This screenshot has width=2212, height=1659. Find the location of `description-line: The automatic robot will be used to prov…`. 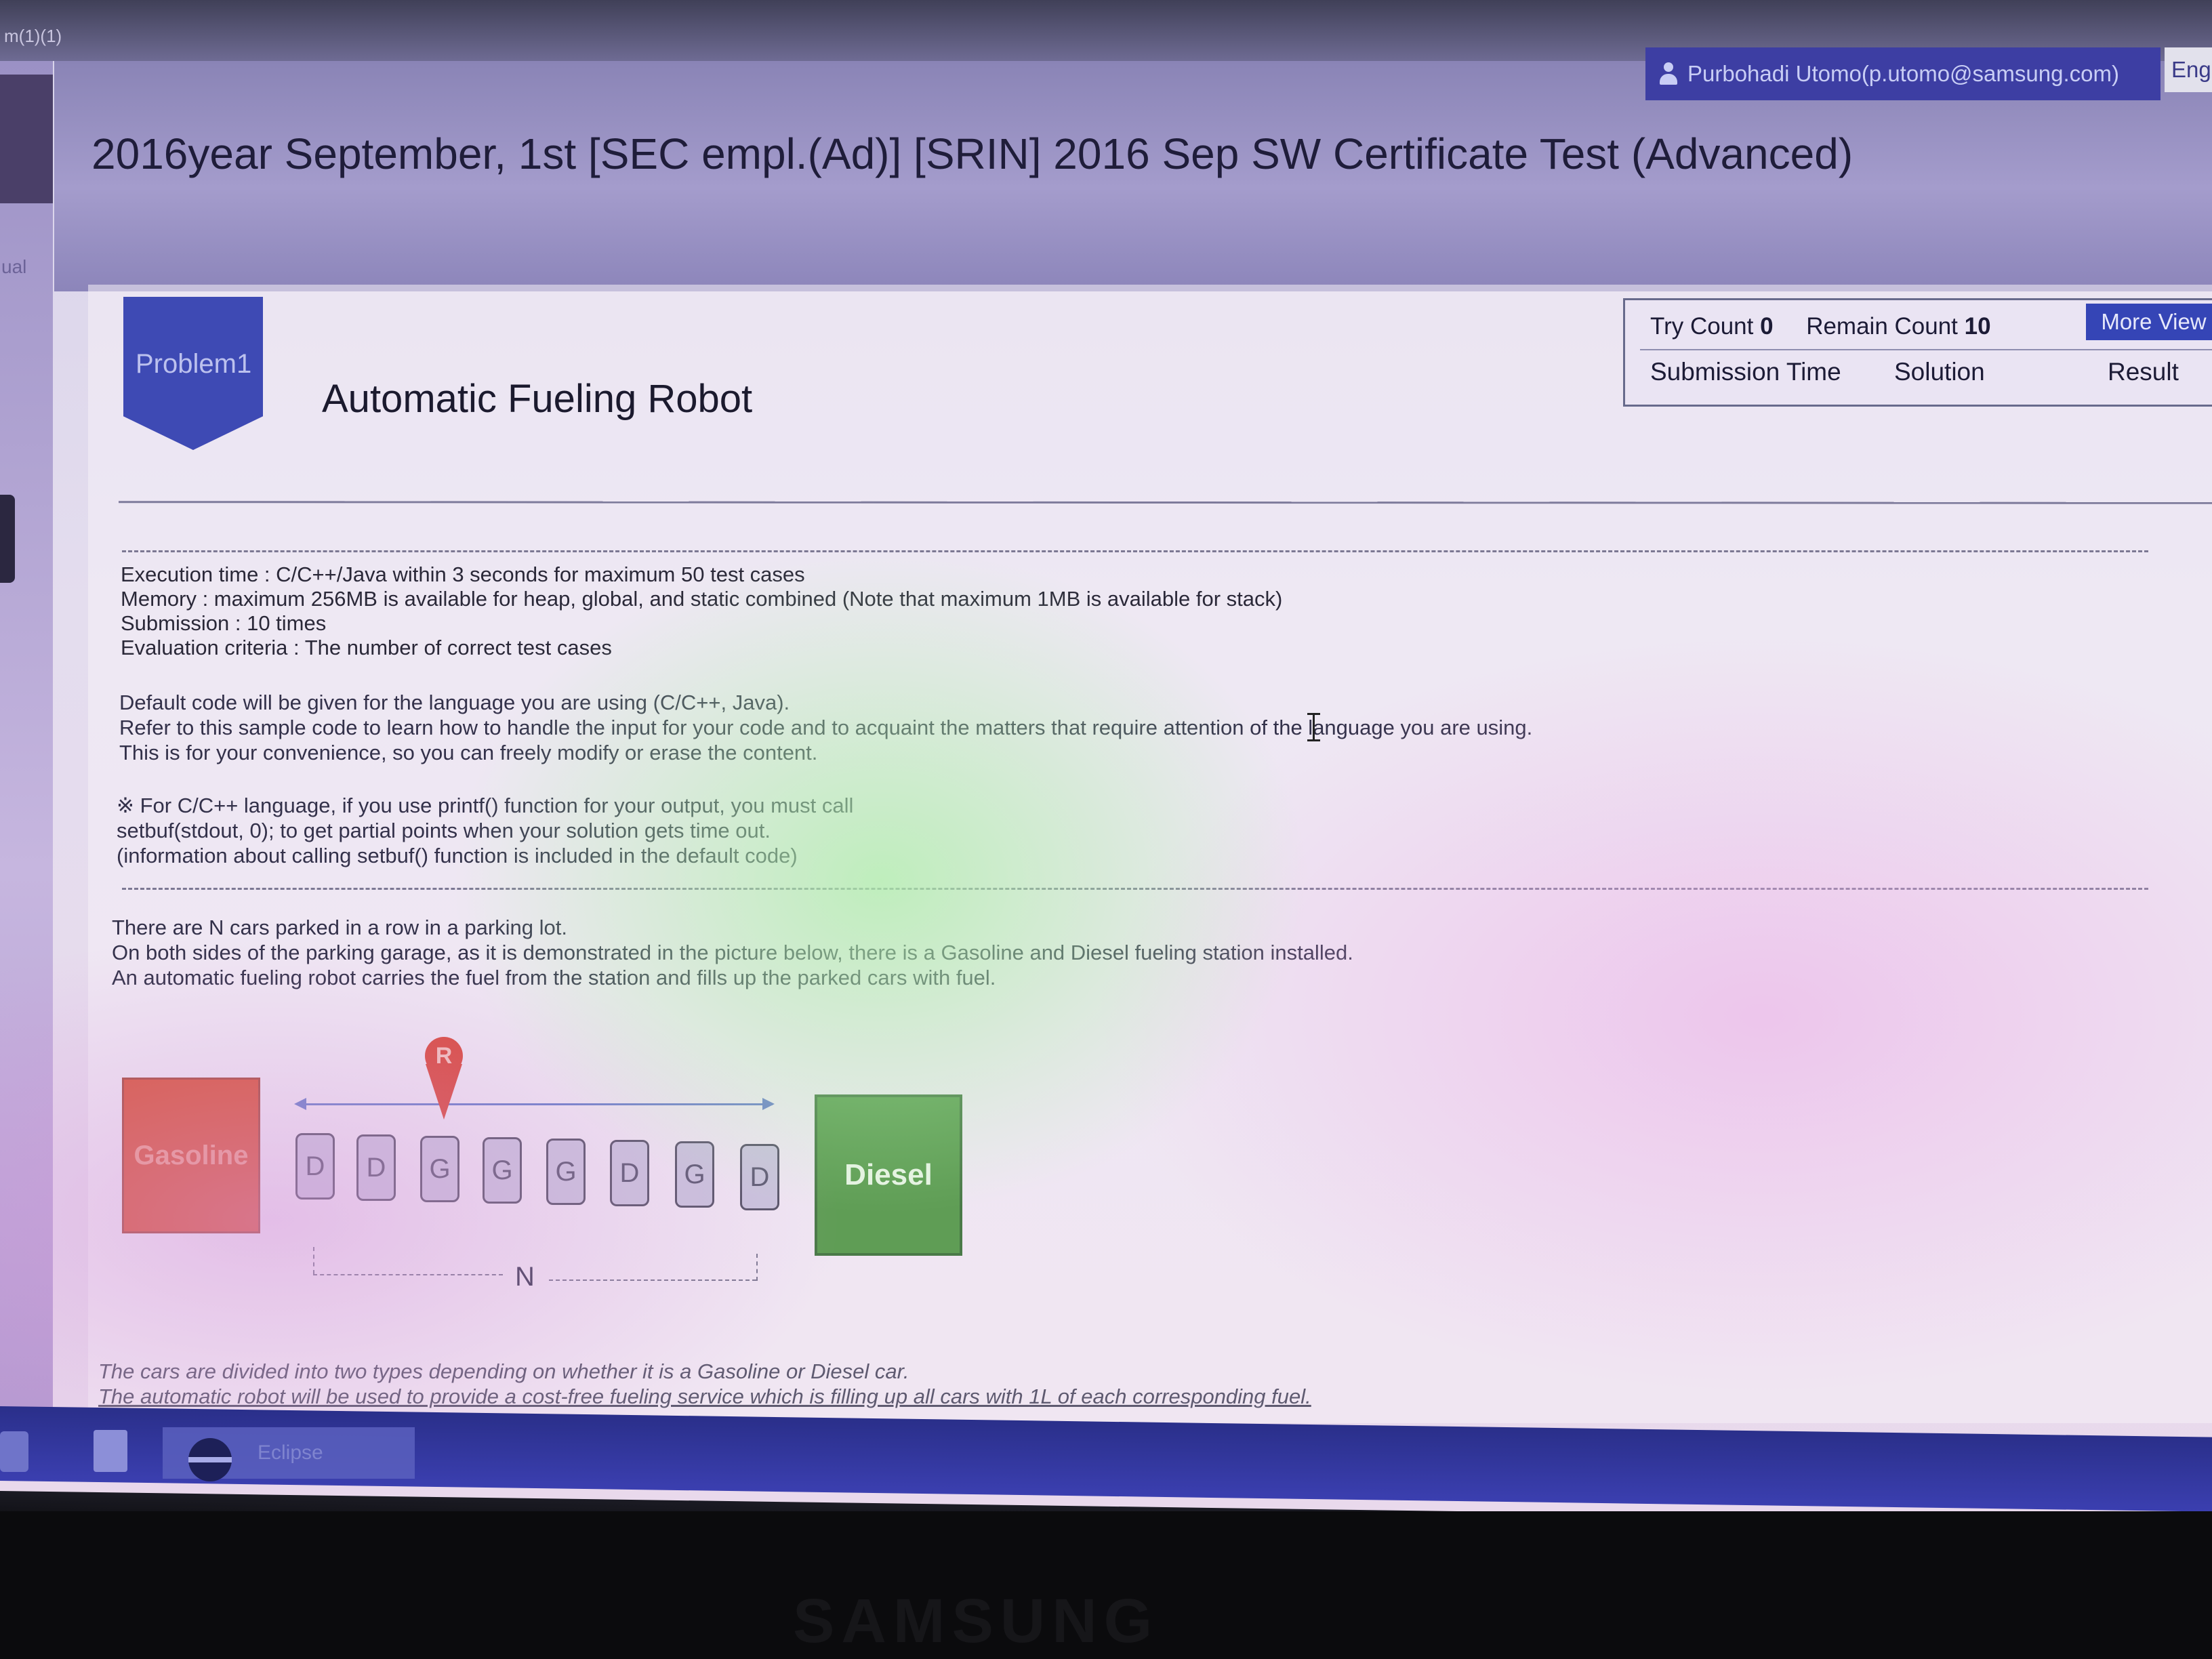

description-line: The automatic robot will be used to prov… is located at coordinates (704, 1397).